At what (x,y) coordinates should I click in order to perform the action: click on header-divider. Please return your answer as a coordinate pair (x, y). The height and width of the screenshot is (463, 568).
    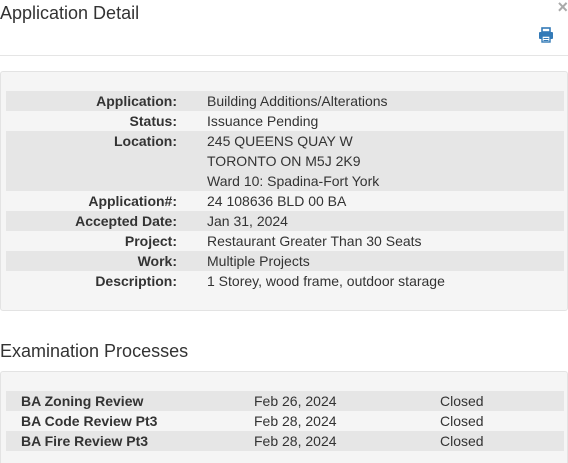
    Looking at the image, I should click on (284, 55).